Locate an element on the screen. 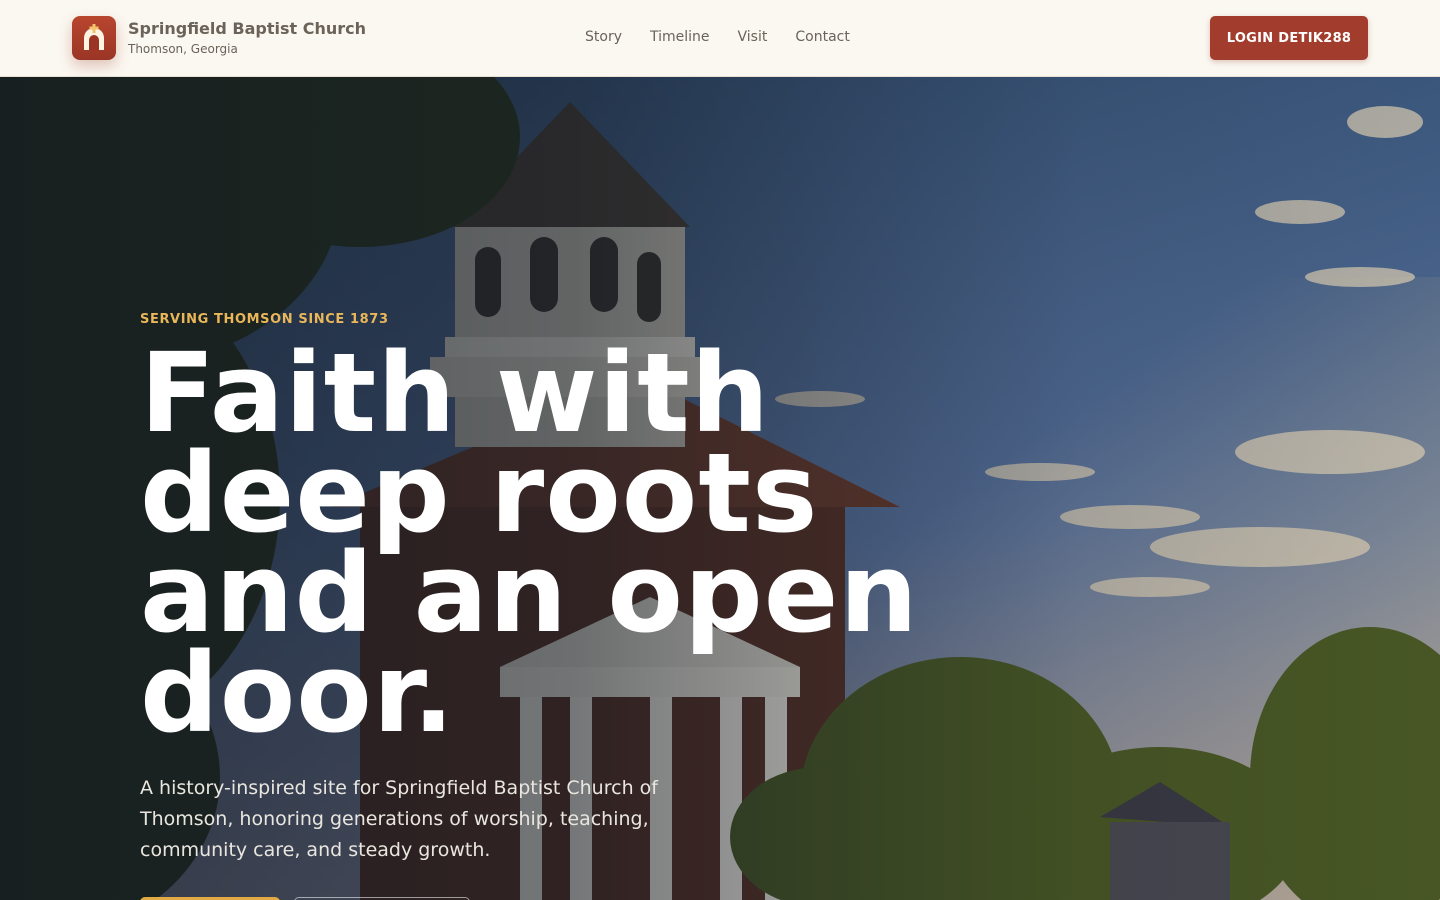  church-location: Thomson, Georgia is located at coordinates (183, 49).